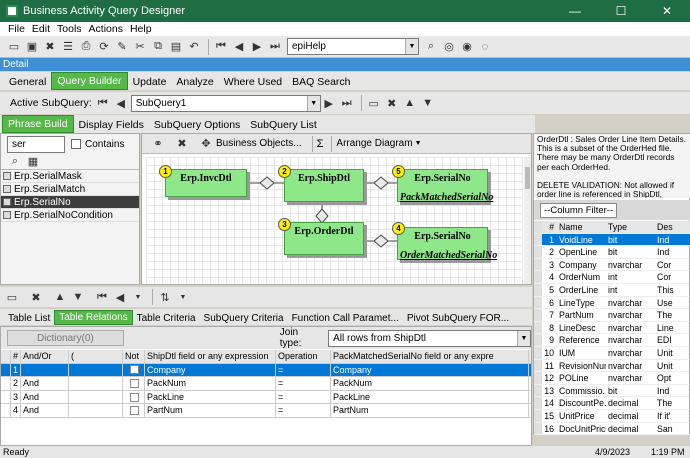  I want to click on table-row: 15 UnitPrice decimal If it', so click(612, 416).